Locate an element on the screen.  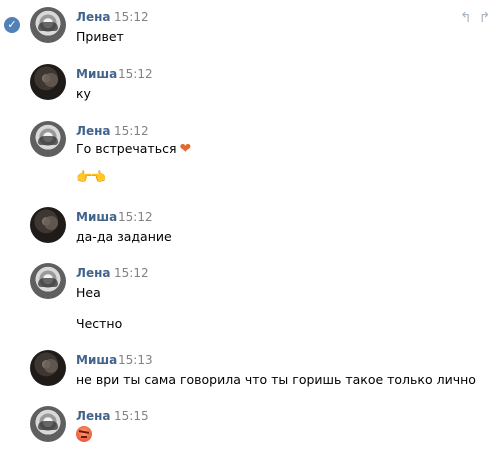
message-time: 15:13 is located at coordinates (135, 360).